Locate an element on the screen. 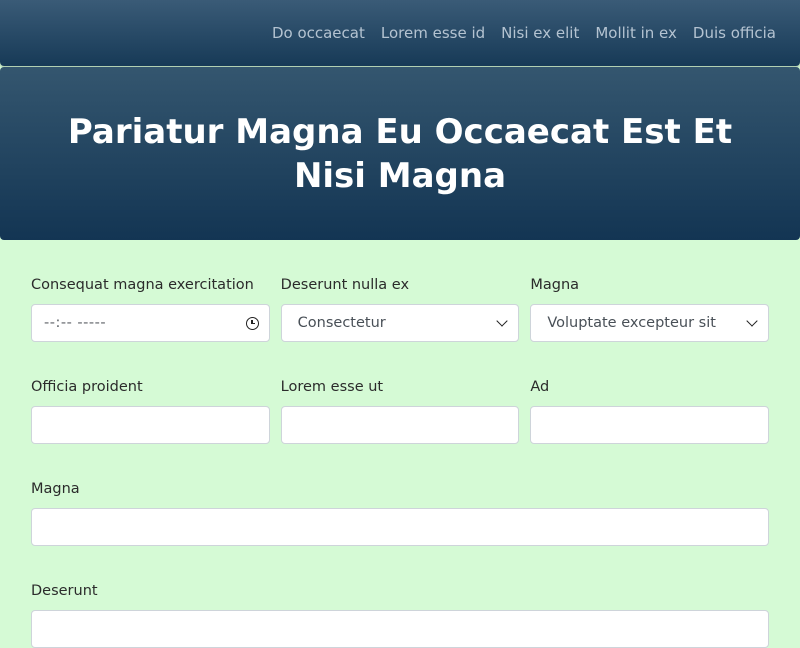  time-input-placeholder: --:-- ----- is located at coordinates (75, 323).